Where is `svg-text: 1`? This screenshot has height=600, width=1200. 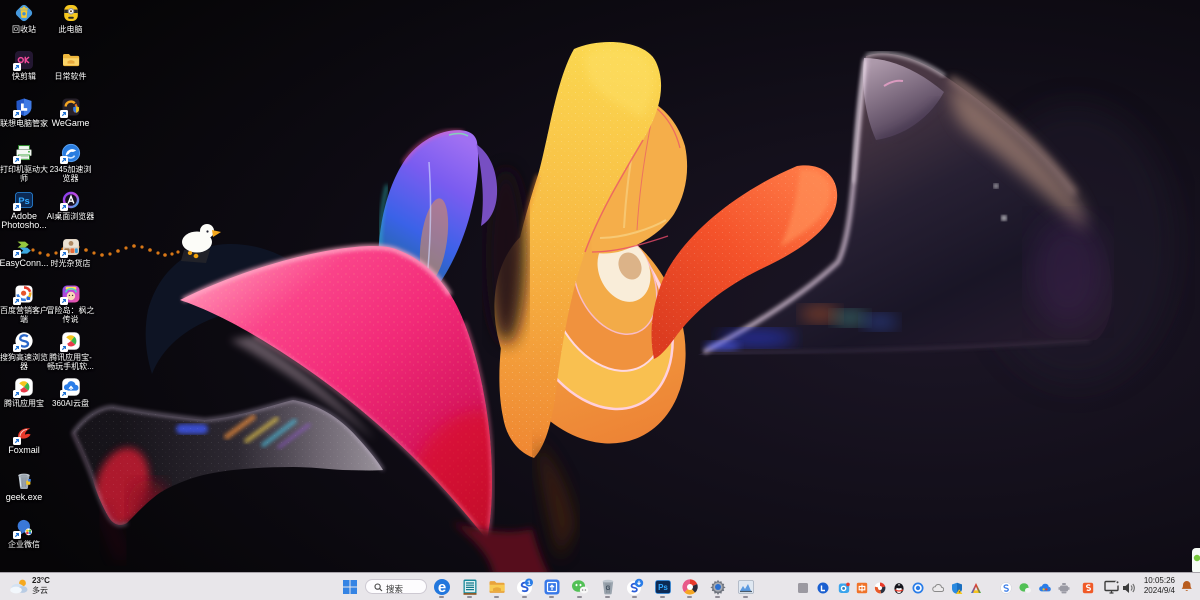 svg-text: 1 is located at coordinates (529, 583).